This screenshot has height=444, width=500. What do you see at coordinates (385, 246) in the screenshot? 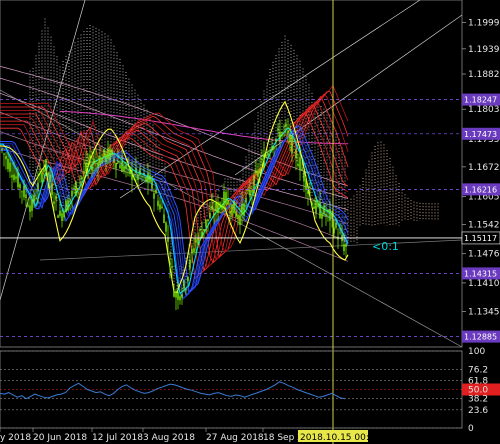
I see `period-annotation: <0:1` at bounding box center [385, 246].